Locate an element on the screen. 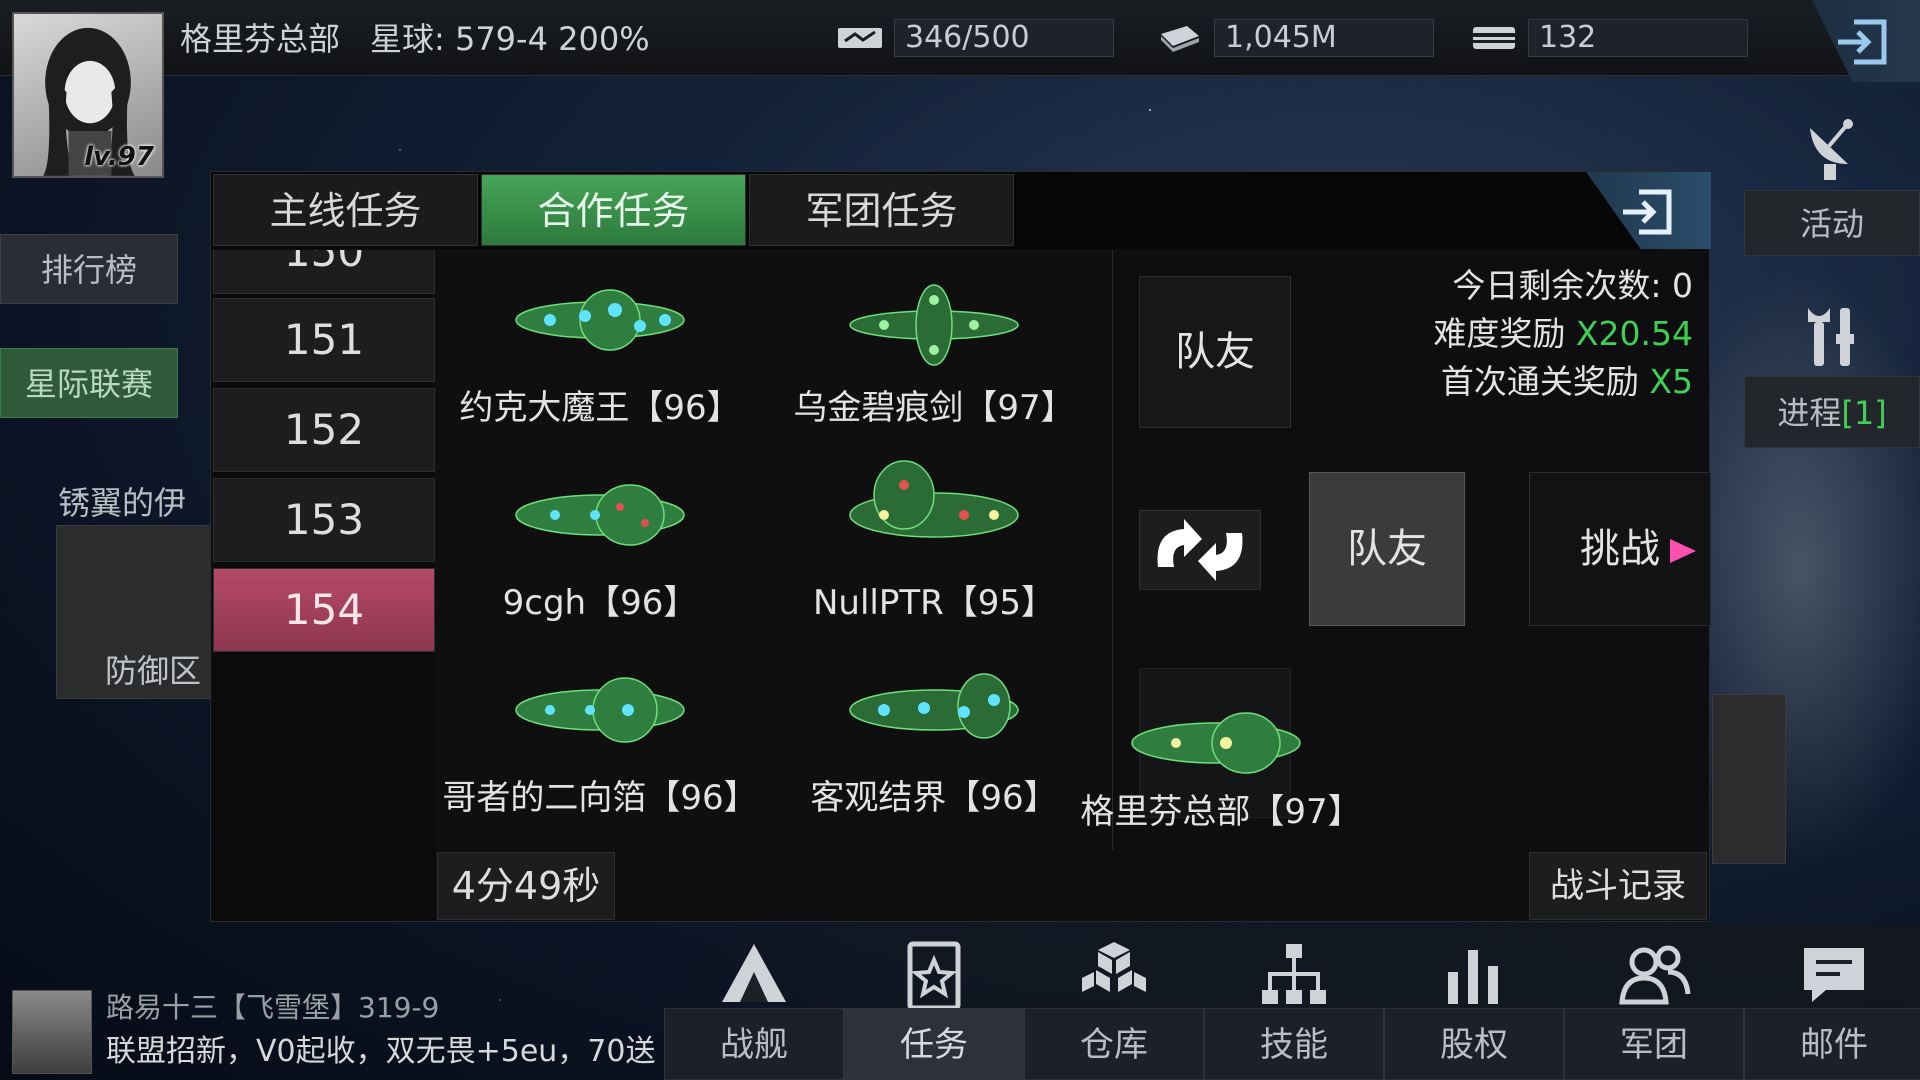  fuel-resource: 346/500 is located at coordinates (975, 38).